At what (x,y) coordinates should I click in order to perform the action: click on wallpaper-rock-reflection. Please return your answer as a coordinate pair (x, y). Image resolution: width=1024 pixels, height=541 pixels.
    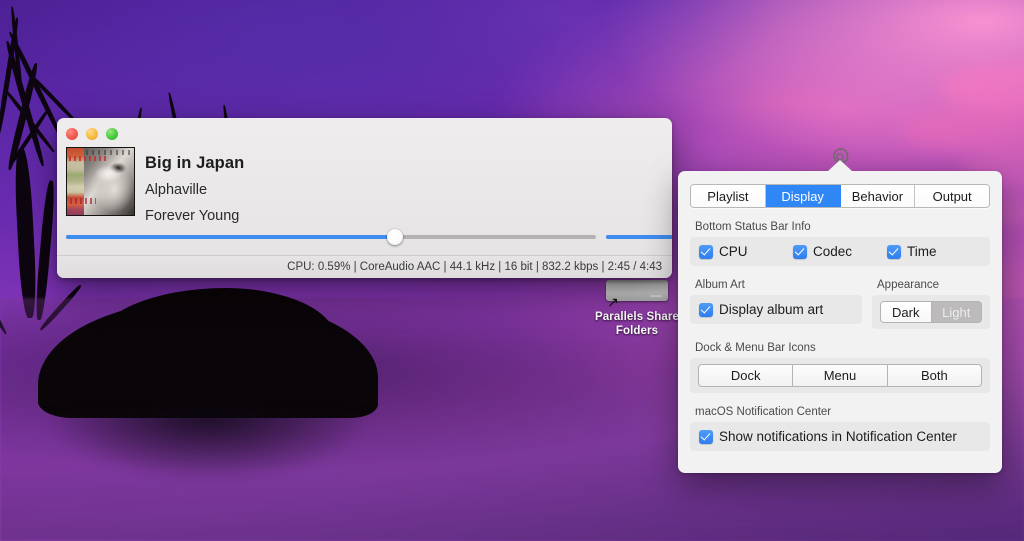
    Looking at the image, I should click on (208, 455).